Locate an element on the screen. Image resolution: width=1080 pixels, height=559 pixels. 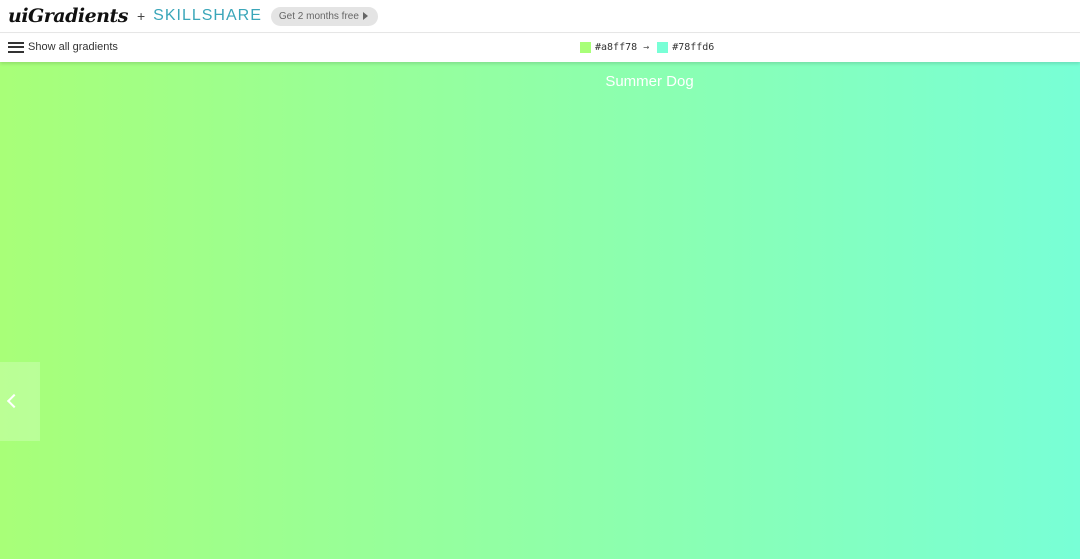
previous-gradient-button is located at coordinates (20, 401).